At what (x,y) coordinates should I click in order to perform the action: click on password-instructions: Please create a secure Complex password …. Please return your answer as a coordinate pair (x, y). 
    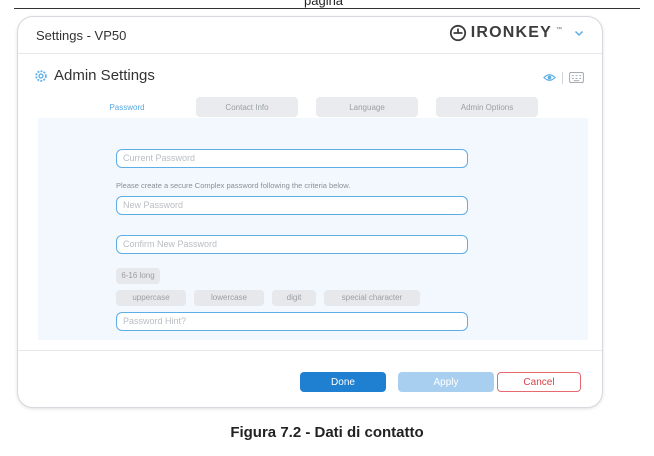
    Looking at the image, I should click on (233, 185).